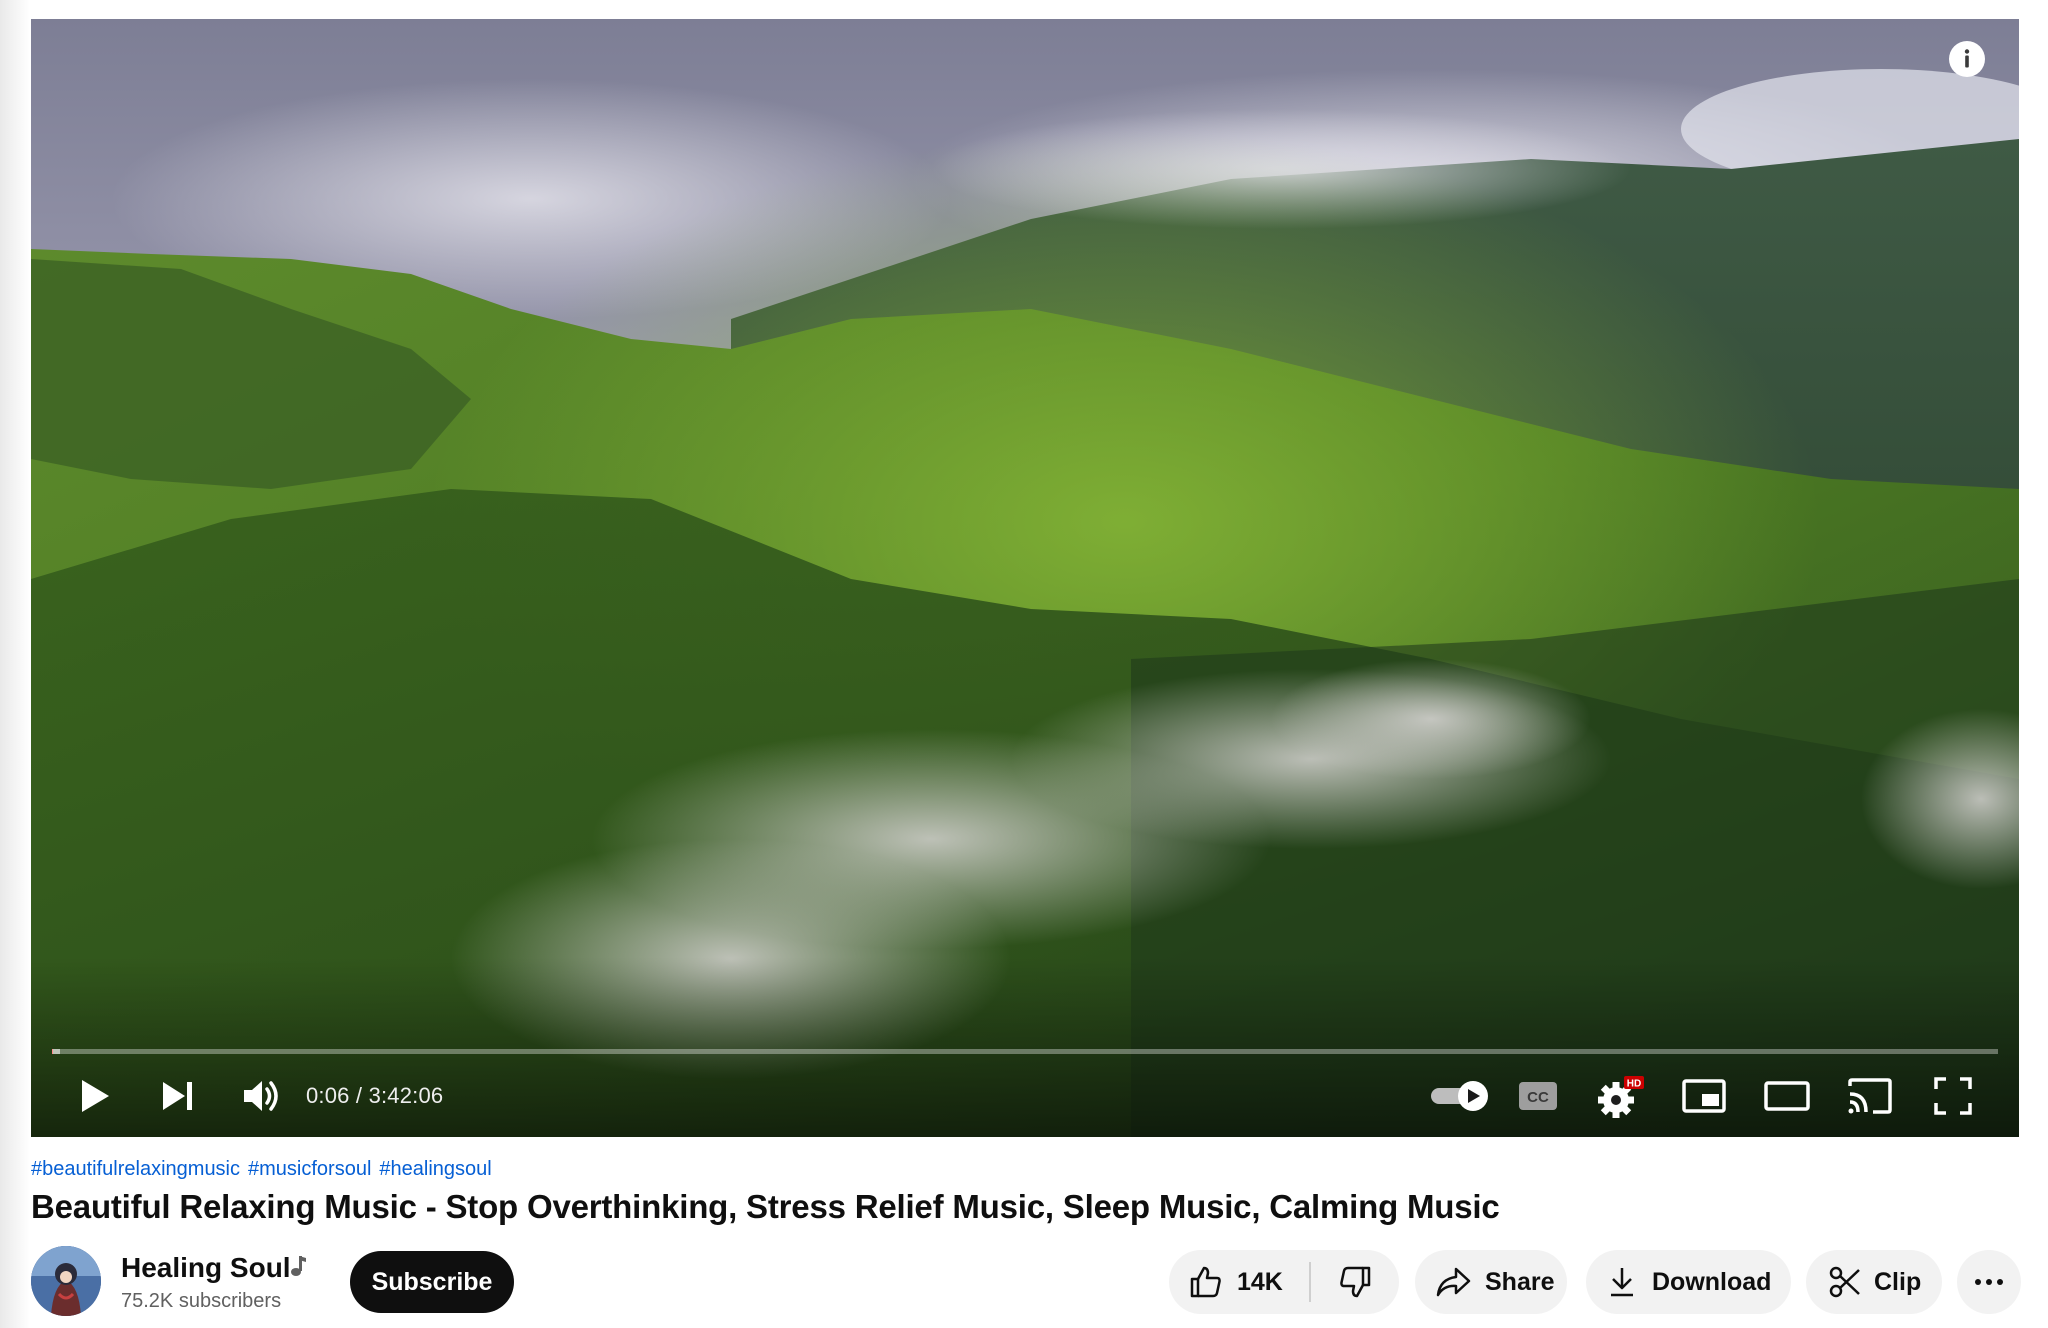 The image size is (2048, 1328). I want to click on dislike-button, so click(1355, 1282).